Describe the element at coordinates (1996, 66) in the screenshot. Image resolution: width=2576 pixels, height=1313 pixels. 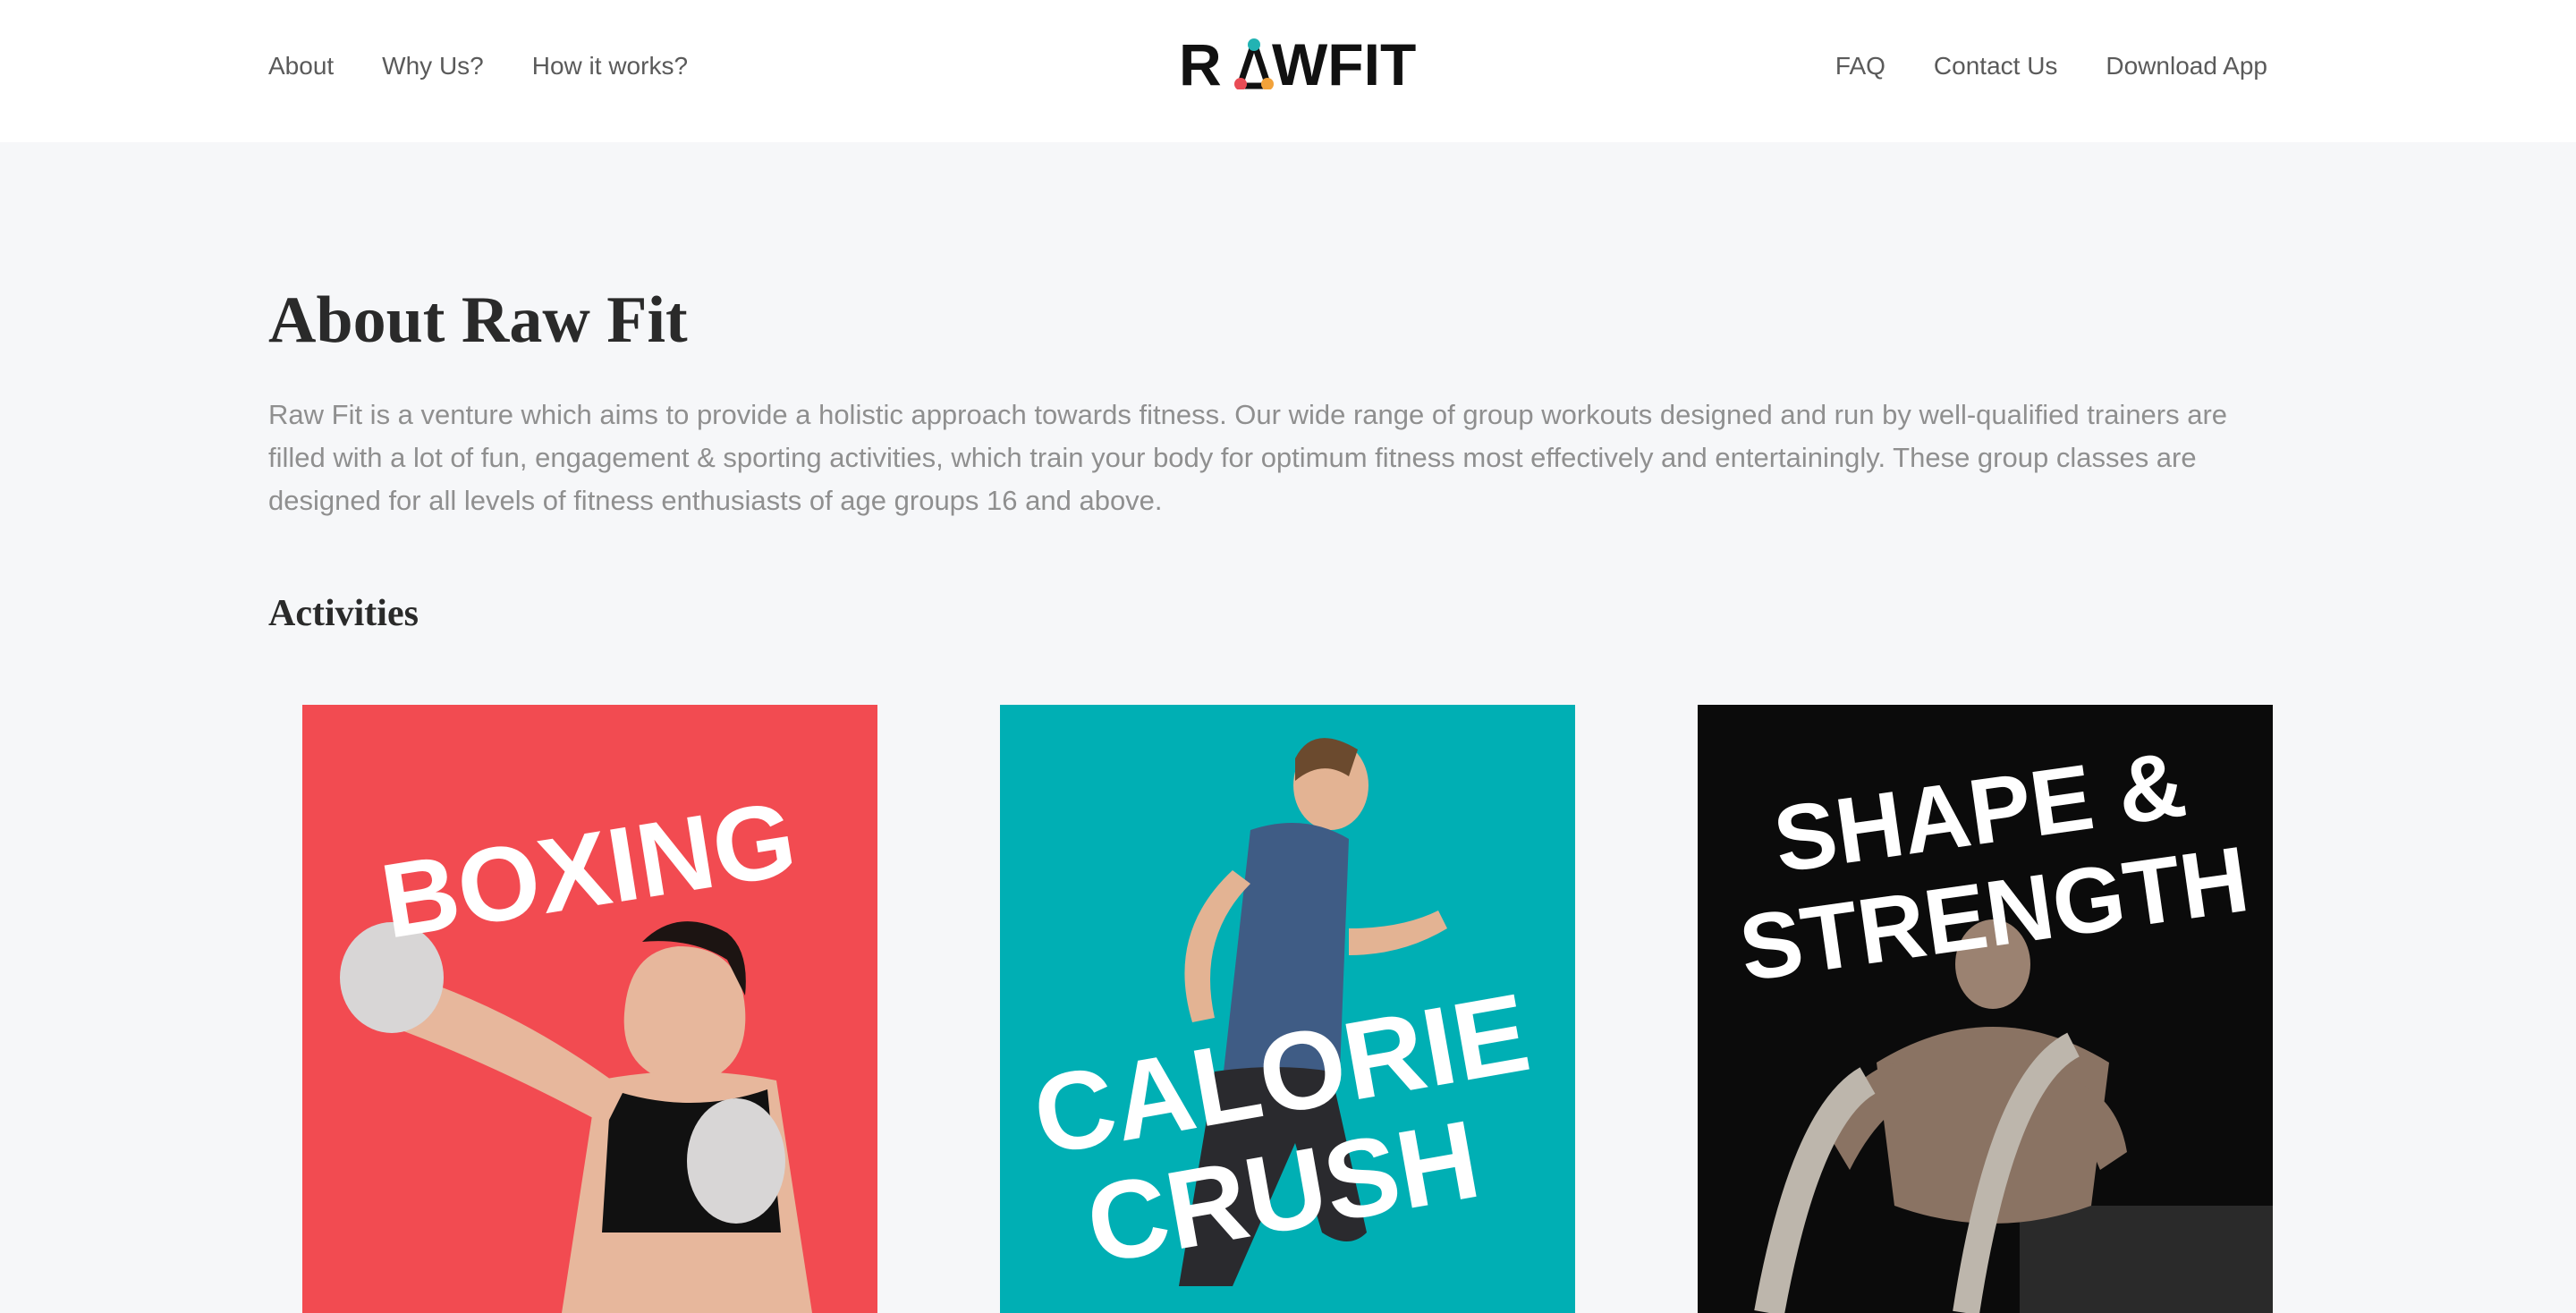
I see `nav-contact-us-link: Contact Us` at that location.